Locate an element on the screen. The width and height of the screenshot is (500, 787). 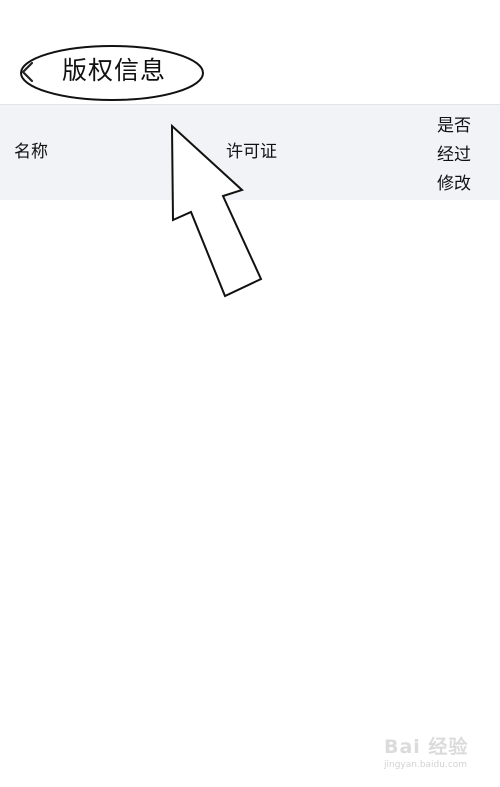
back-button is located at coordinates (28, 72).